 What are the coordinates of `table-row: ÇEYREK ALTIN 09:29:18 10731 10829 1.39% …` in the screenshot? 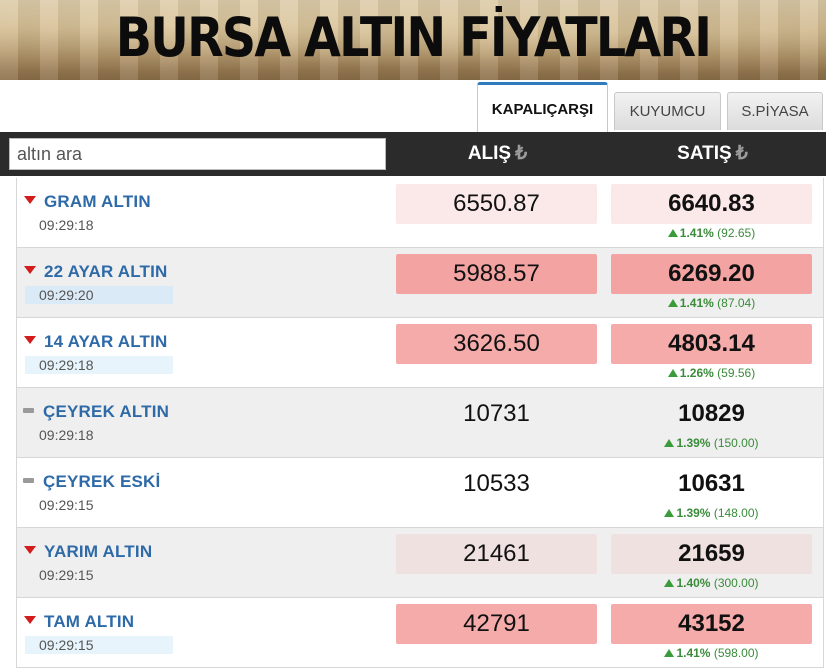 It's located at (420, 423).